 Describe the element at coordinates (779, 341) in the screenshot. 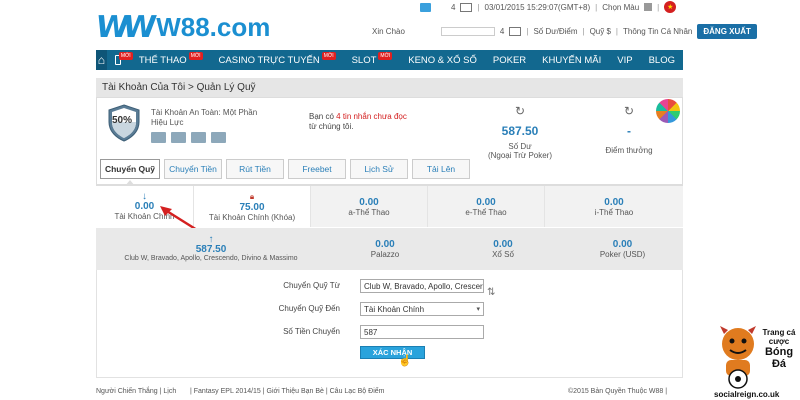

I see `wm-line-2: cược` at that location.